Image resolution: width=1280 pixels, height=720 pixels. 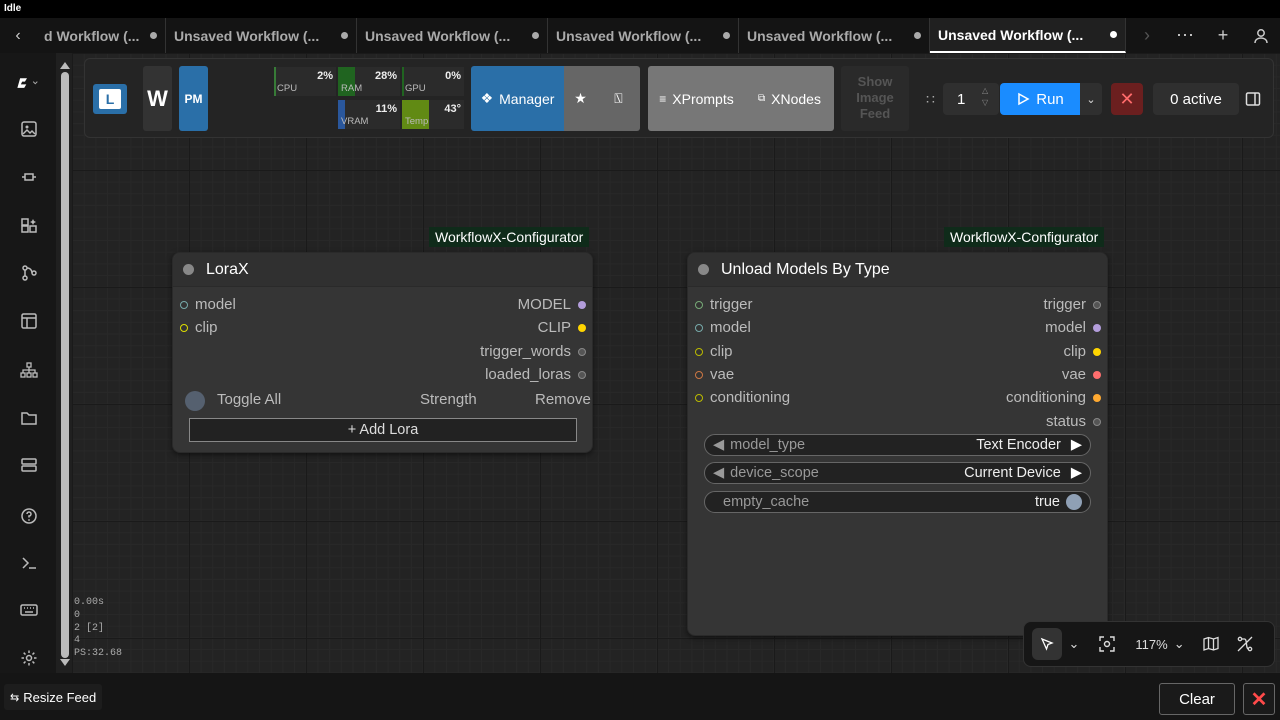 I want to click on output-slot-loaded-loras: loaded_loras, so click(x=535, y=374).